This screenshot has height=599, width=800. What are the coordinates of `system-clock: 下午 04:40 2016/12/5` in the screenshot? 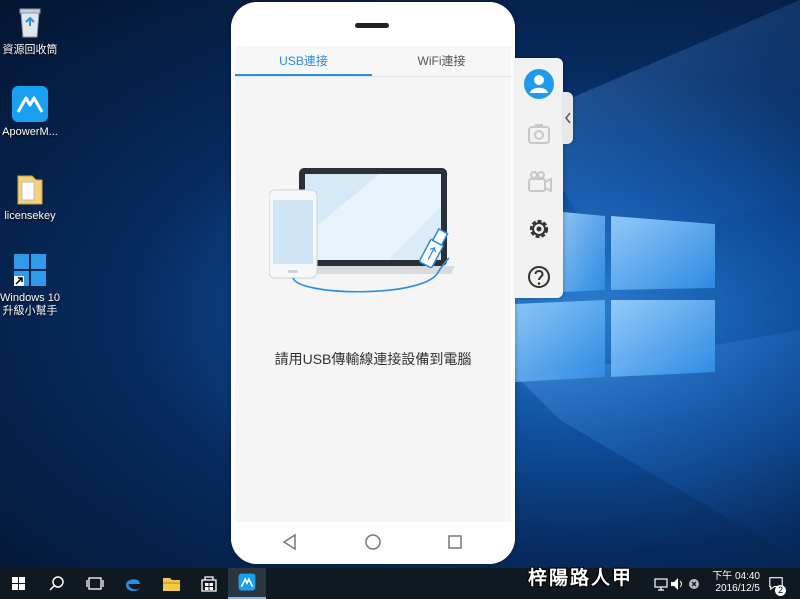 It's located at (736, 583).